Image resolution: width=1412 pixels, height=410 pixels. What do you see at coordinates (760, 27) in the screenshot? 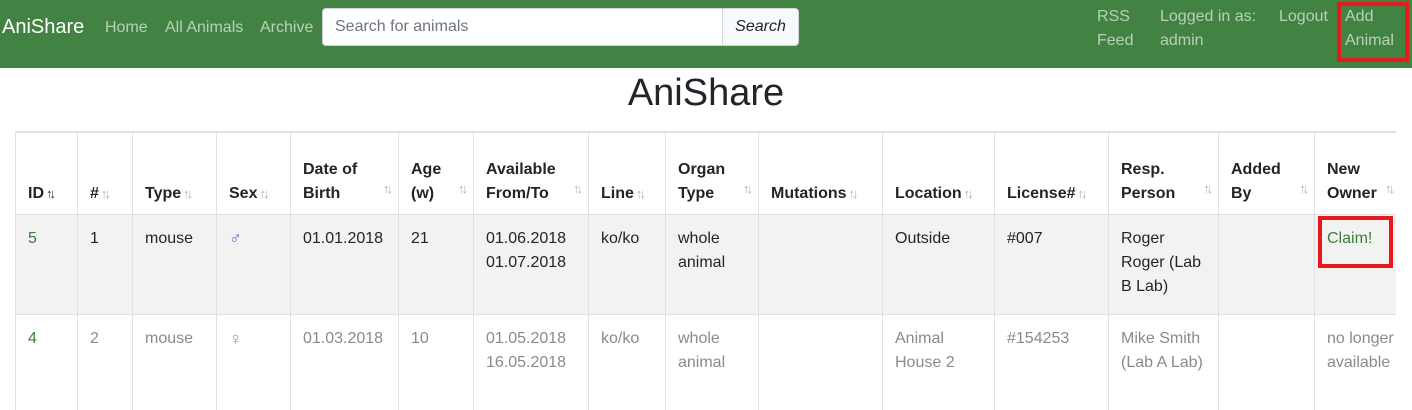
I see `search-button: Search` at bounding box center [760, 27].